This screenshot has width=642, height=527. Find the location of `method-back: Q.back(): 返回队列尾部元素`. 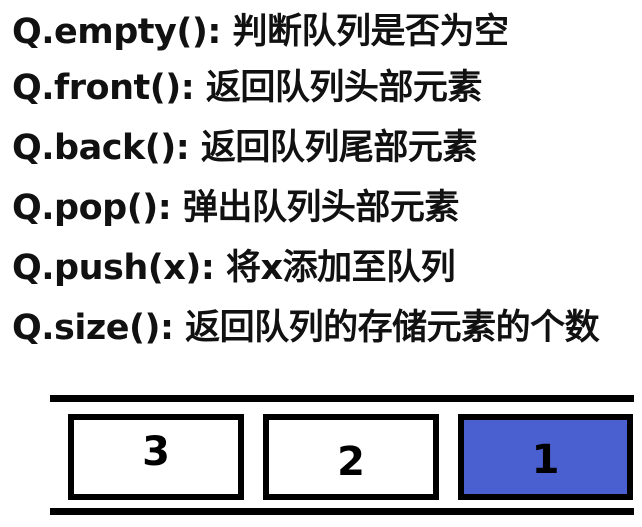

method-back: Q.back(): 返回队列尾部元素 is located at coordinates (244, 148).